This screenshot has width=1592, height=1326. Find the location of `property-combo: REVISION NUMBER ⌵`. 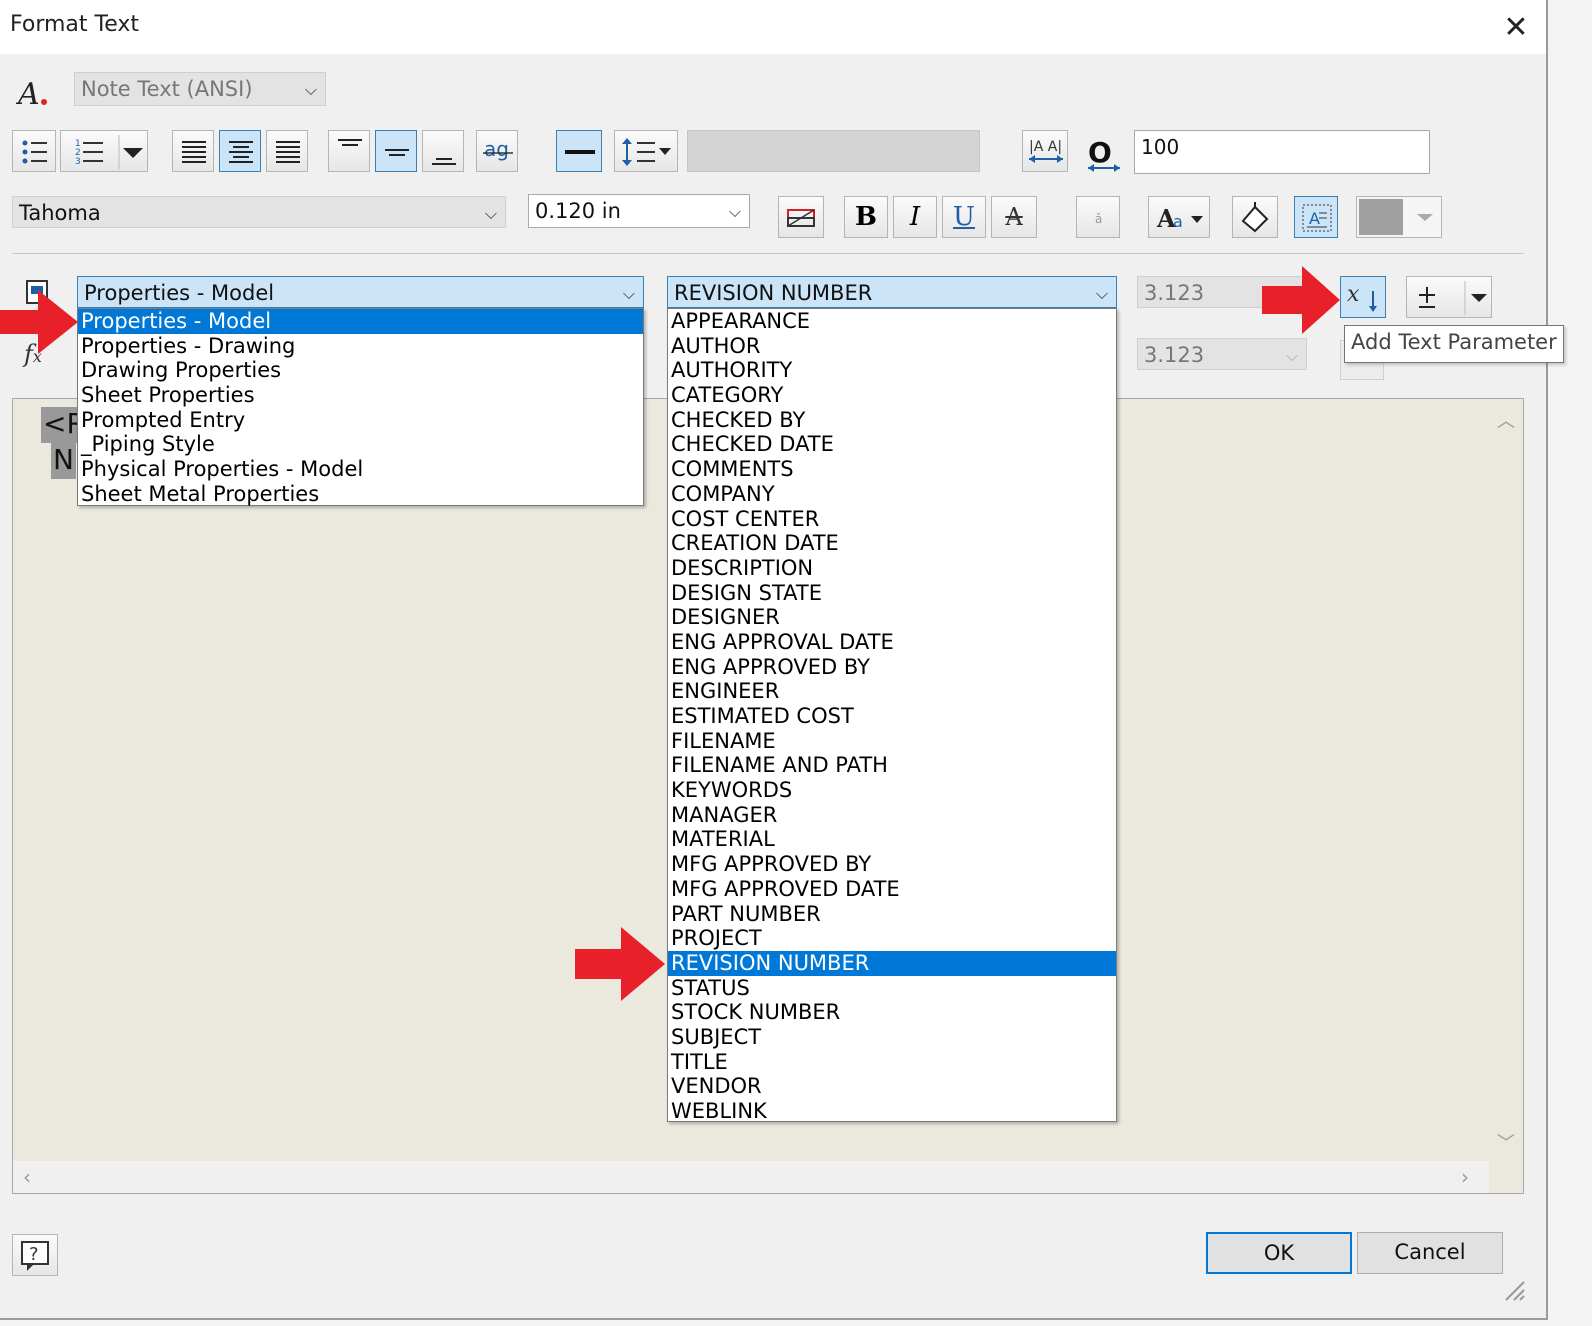

property-combo: REVISION NUMBER ⌵ is located at coordinates (892, 292).